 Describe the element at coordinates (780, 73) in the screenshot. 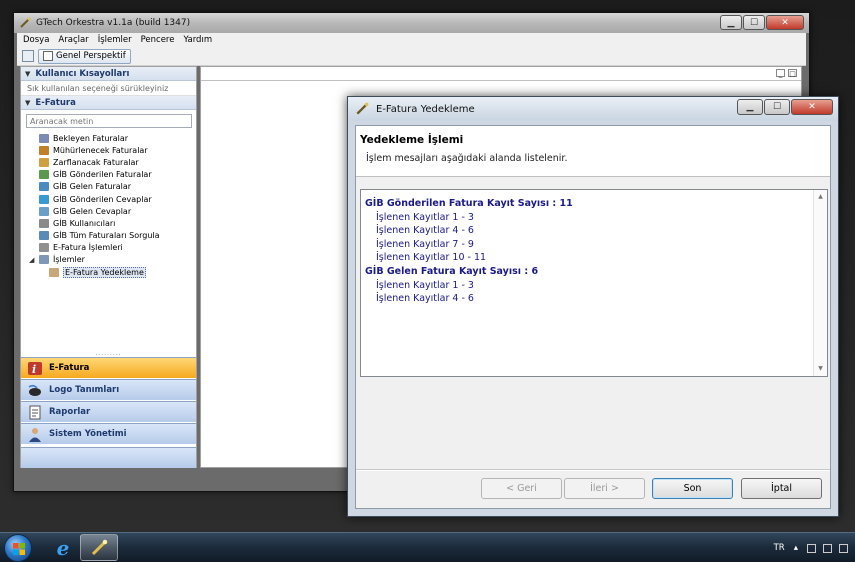

I see `editor-minimize-icon: _` at that location.